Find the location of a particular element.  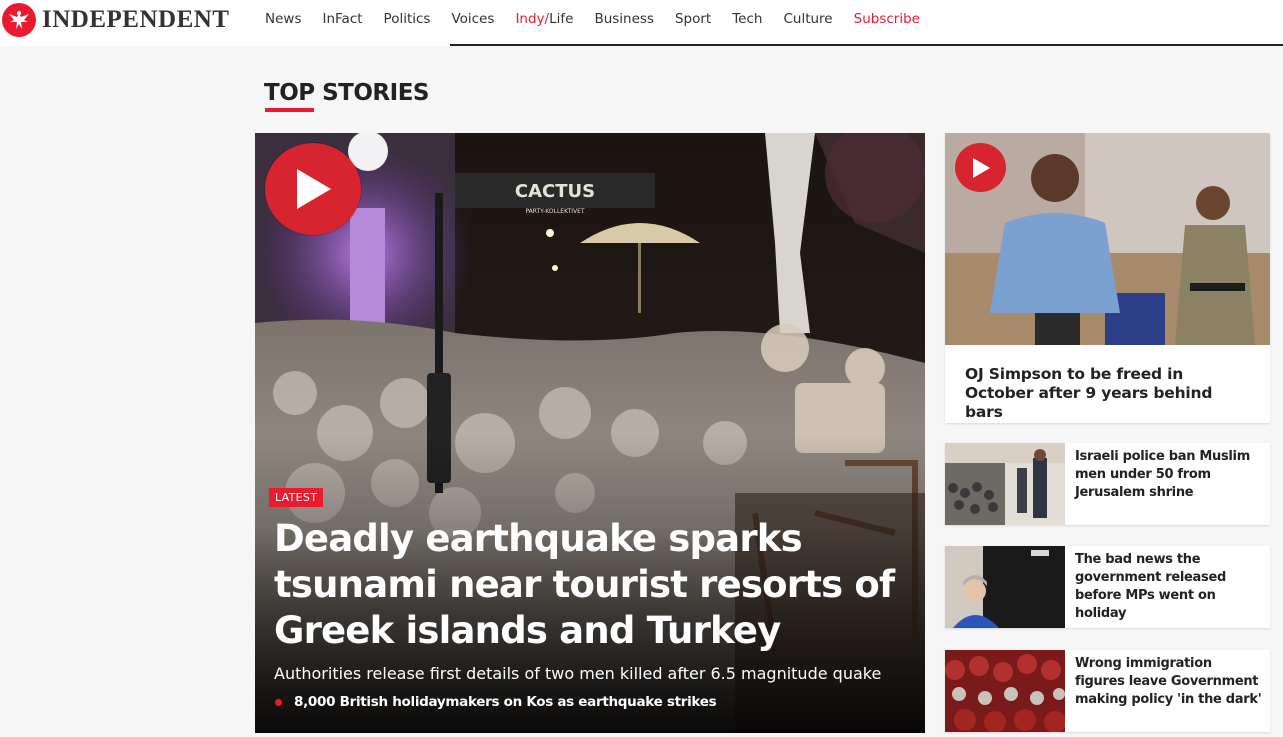

nav-culture: Culture is located at coordinates (807, 19).